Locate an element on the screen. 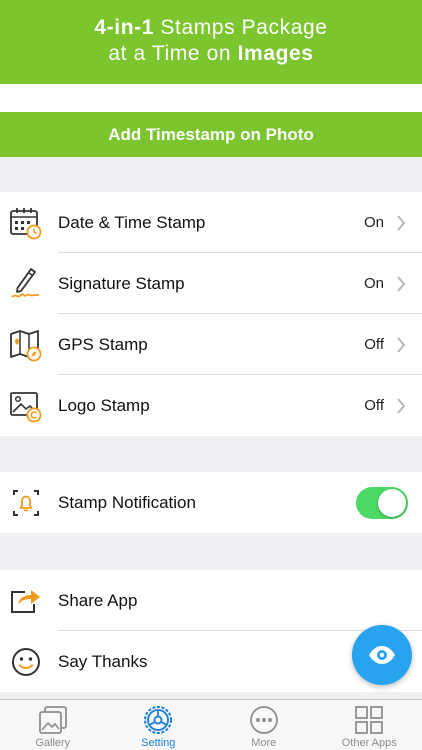 The height and width of the screenshot is (750, 422). pen-signature-icon is located at coordinates (25, 282).